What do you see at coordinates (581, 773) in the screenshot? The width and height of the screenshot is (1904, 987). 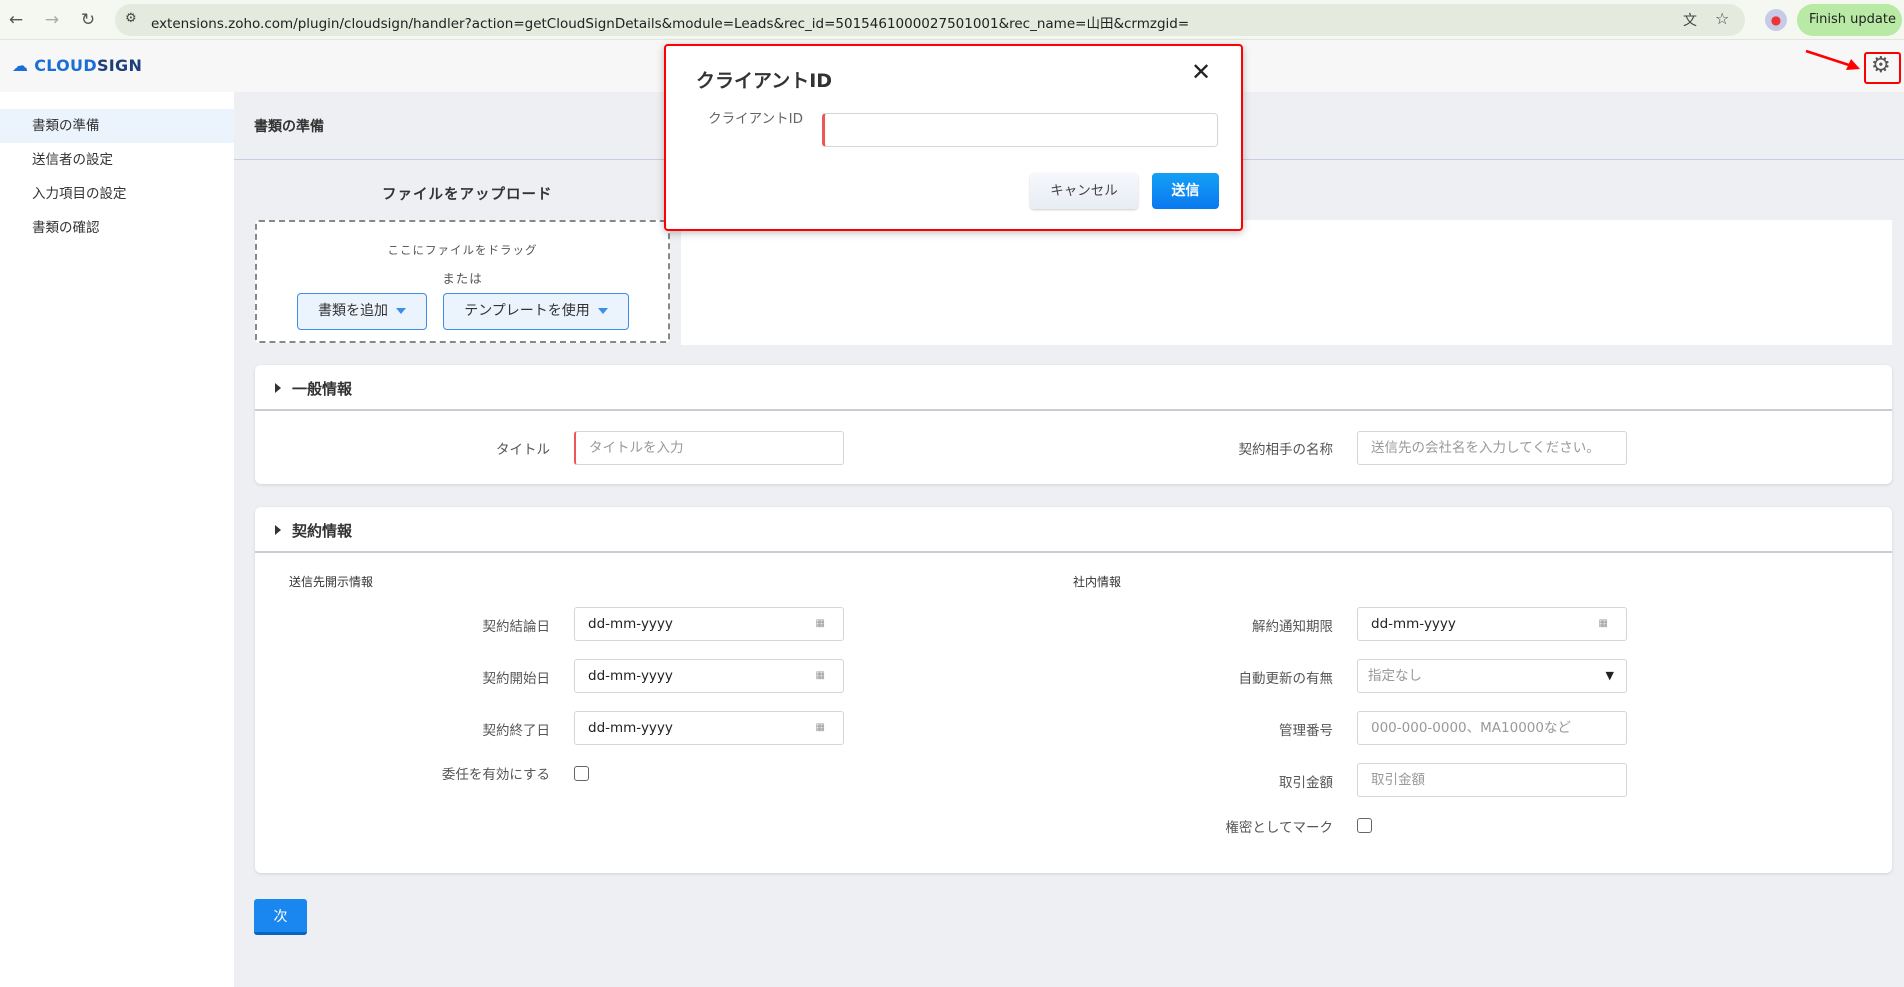 I see `delegate-checkbox` at bounding box center [581, 773].